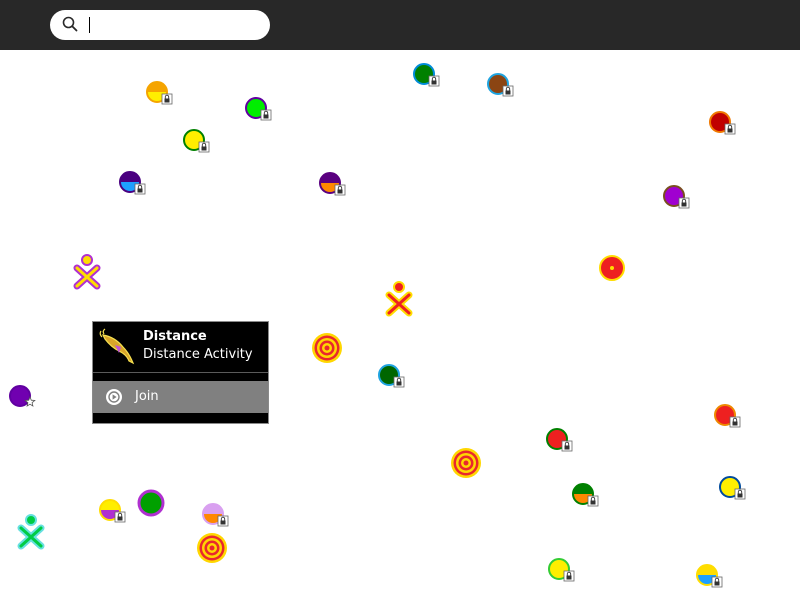  I want to click on favorite-access-point-icon, so click(20, 396).